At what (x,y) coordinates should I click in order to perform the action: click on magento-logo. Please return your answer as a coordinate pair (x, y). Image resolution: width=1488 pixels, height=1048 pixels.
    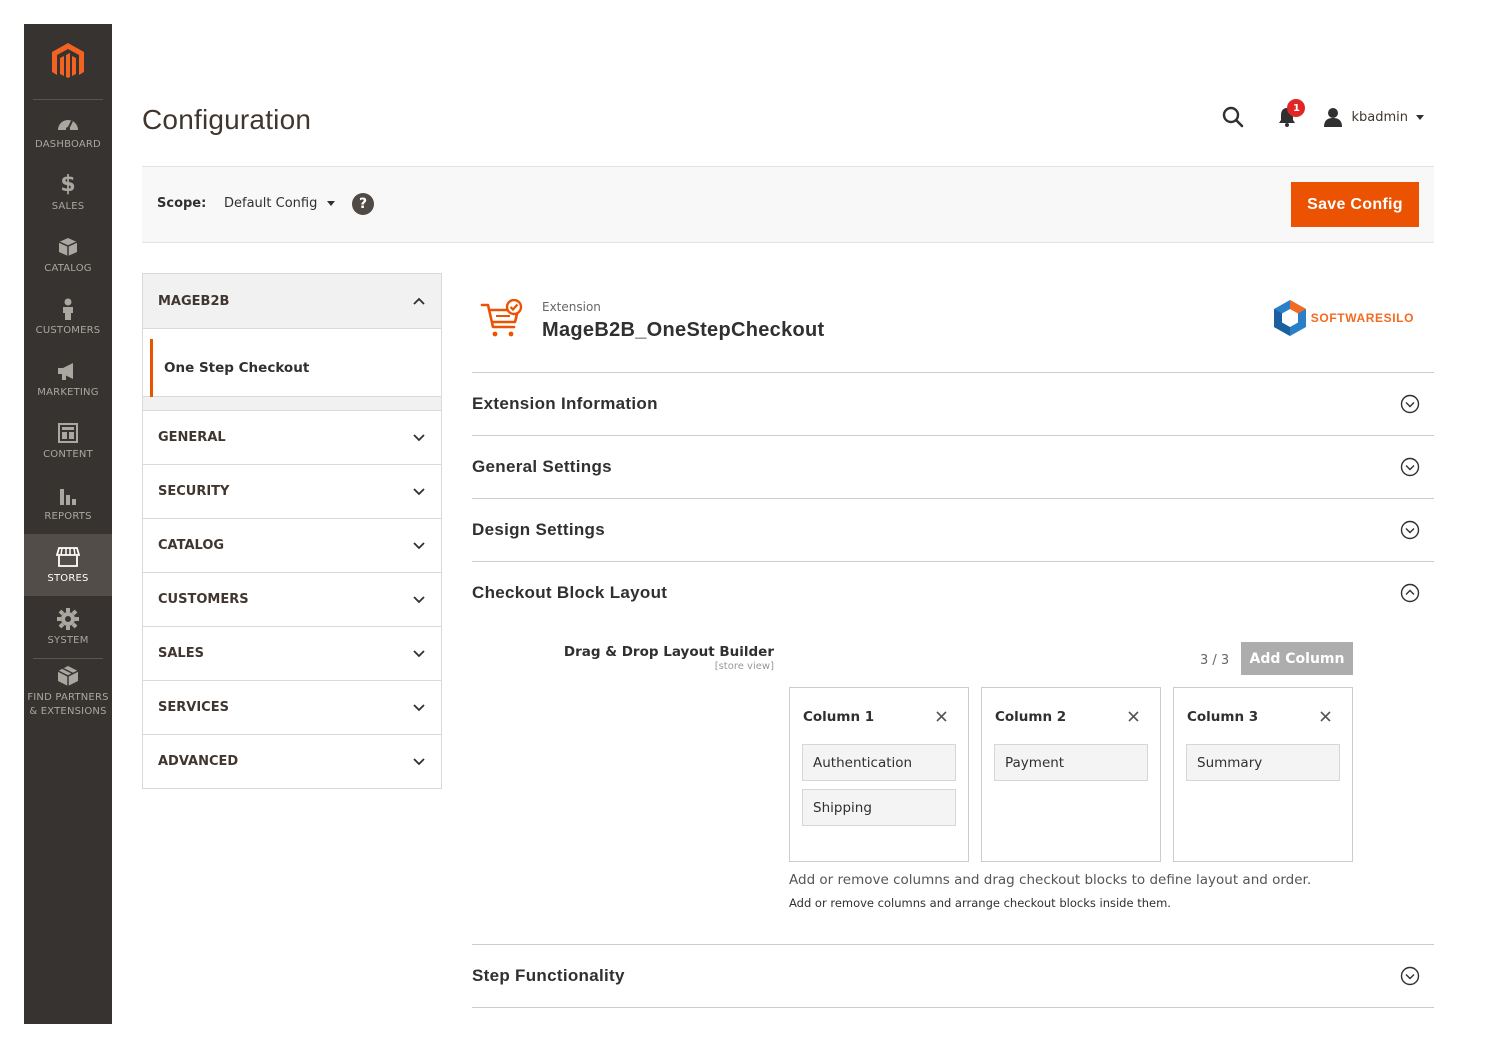
    Looking at the image, I should click on (68, 62).